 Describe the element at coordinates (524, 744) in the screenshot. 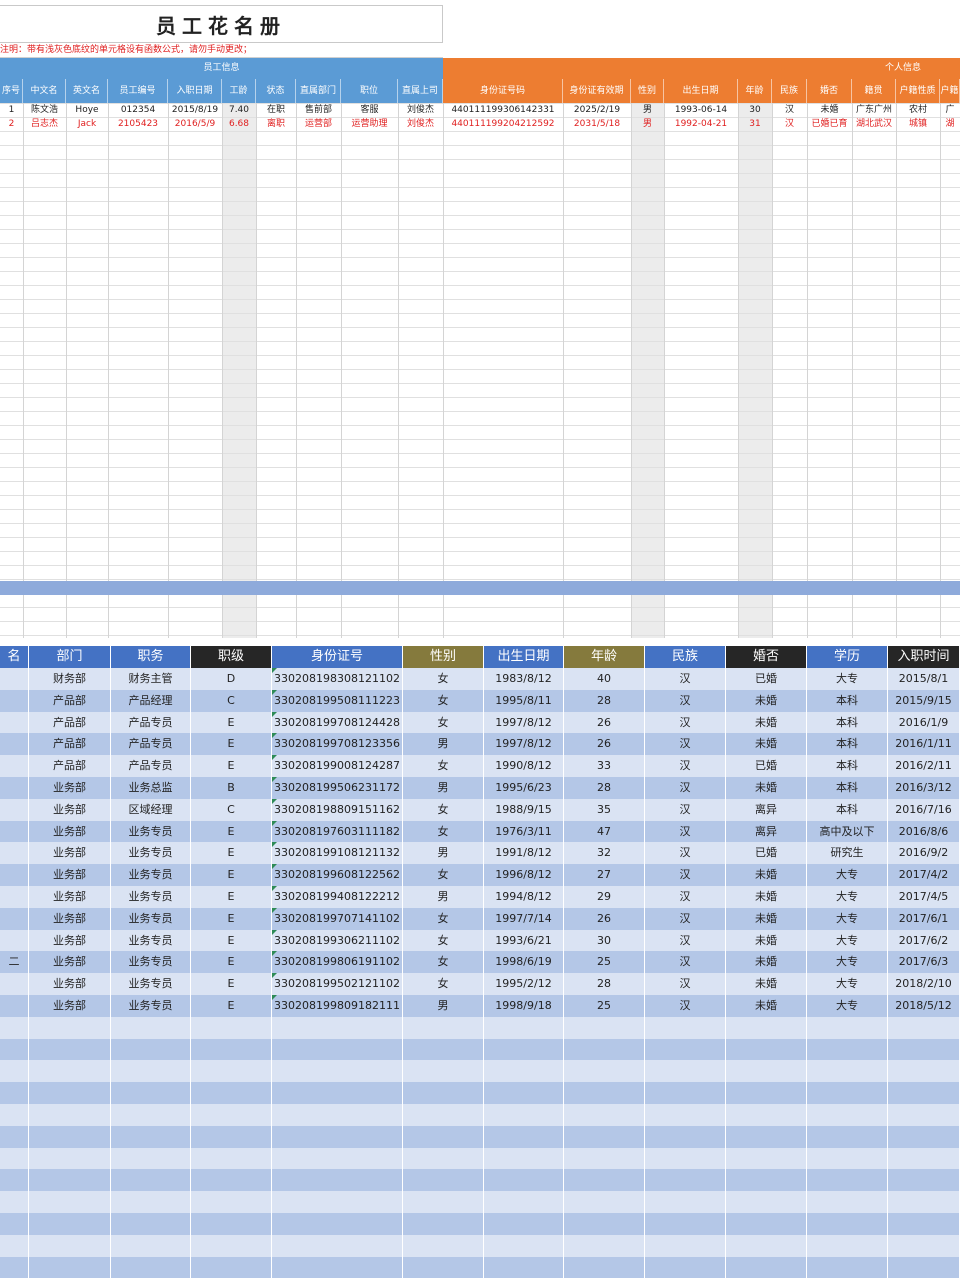

I see `table-cell: 1997/8/12` at that location.